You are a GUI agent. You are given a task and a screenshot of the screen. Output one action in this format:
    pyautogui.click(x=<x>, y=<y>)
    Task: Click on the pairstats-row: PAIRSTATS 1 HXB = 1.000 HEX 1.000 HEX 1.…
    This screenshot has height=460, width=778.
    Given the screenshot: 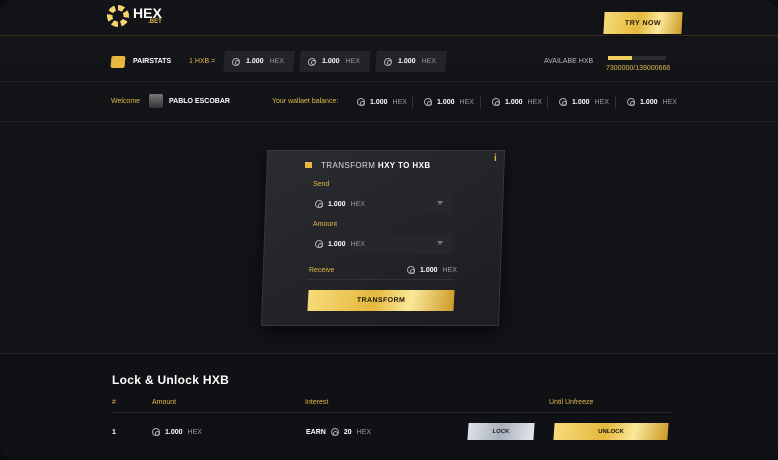 What is the action you would take?
    pyautogui.click(x=389, y=62)
    